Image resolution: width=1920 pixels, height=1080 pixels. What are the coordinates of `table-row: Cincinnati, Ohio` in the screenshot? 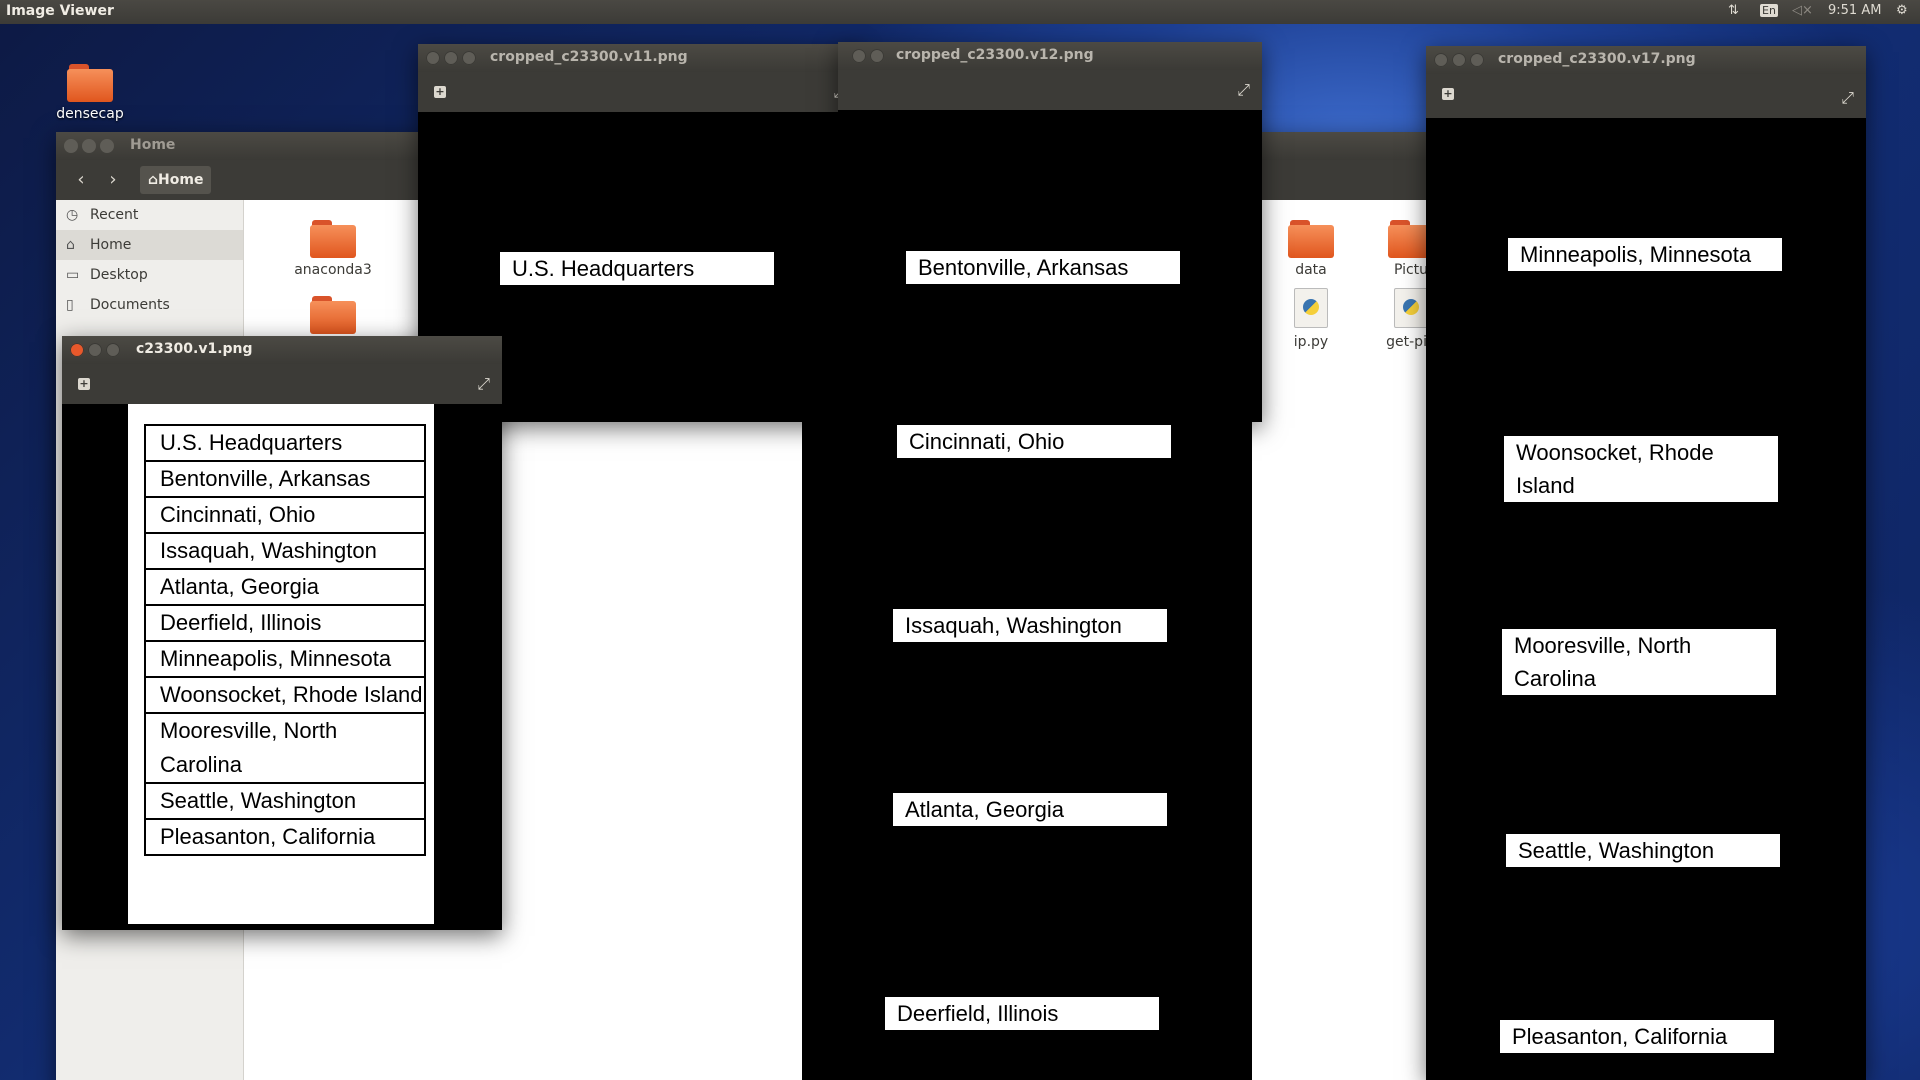 It's located at (285, 516).